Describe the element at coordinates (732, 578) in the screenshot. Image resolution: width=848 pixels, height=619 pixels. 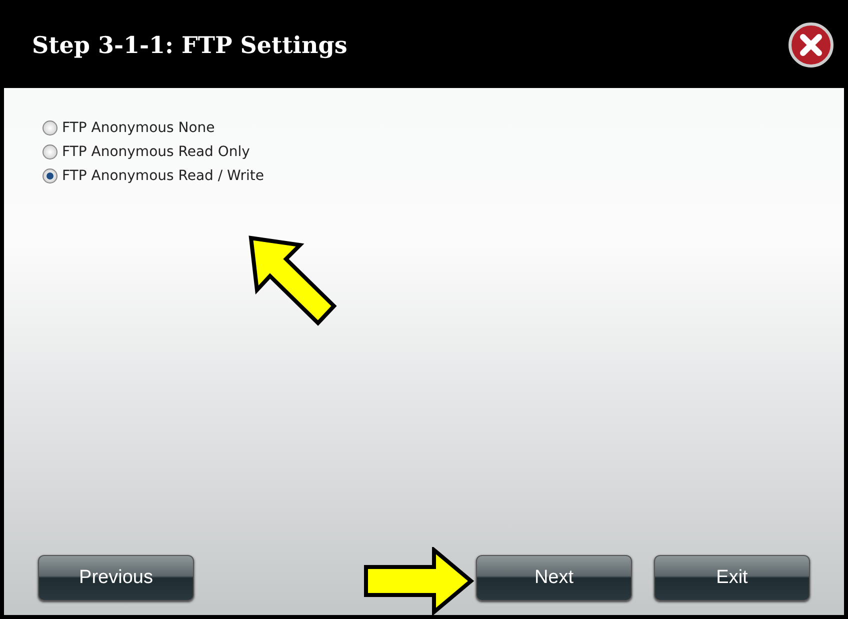
I see `dialog-button: Exit` at that location.